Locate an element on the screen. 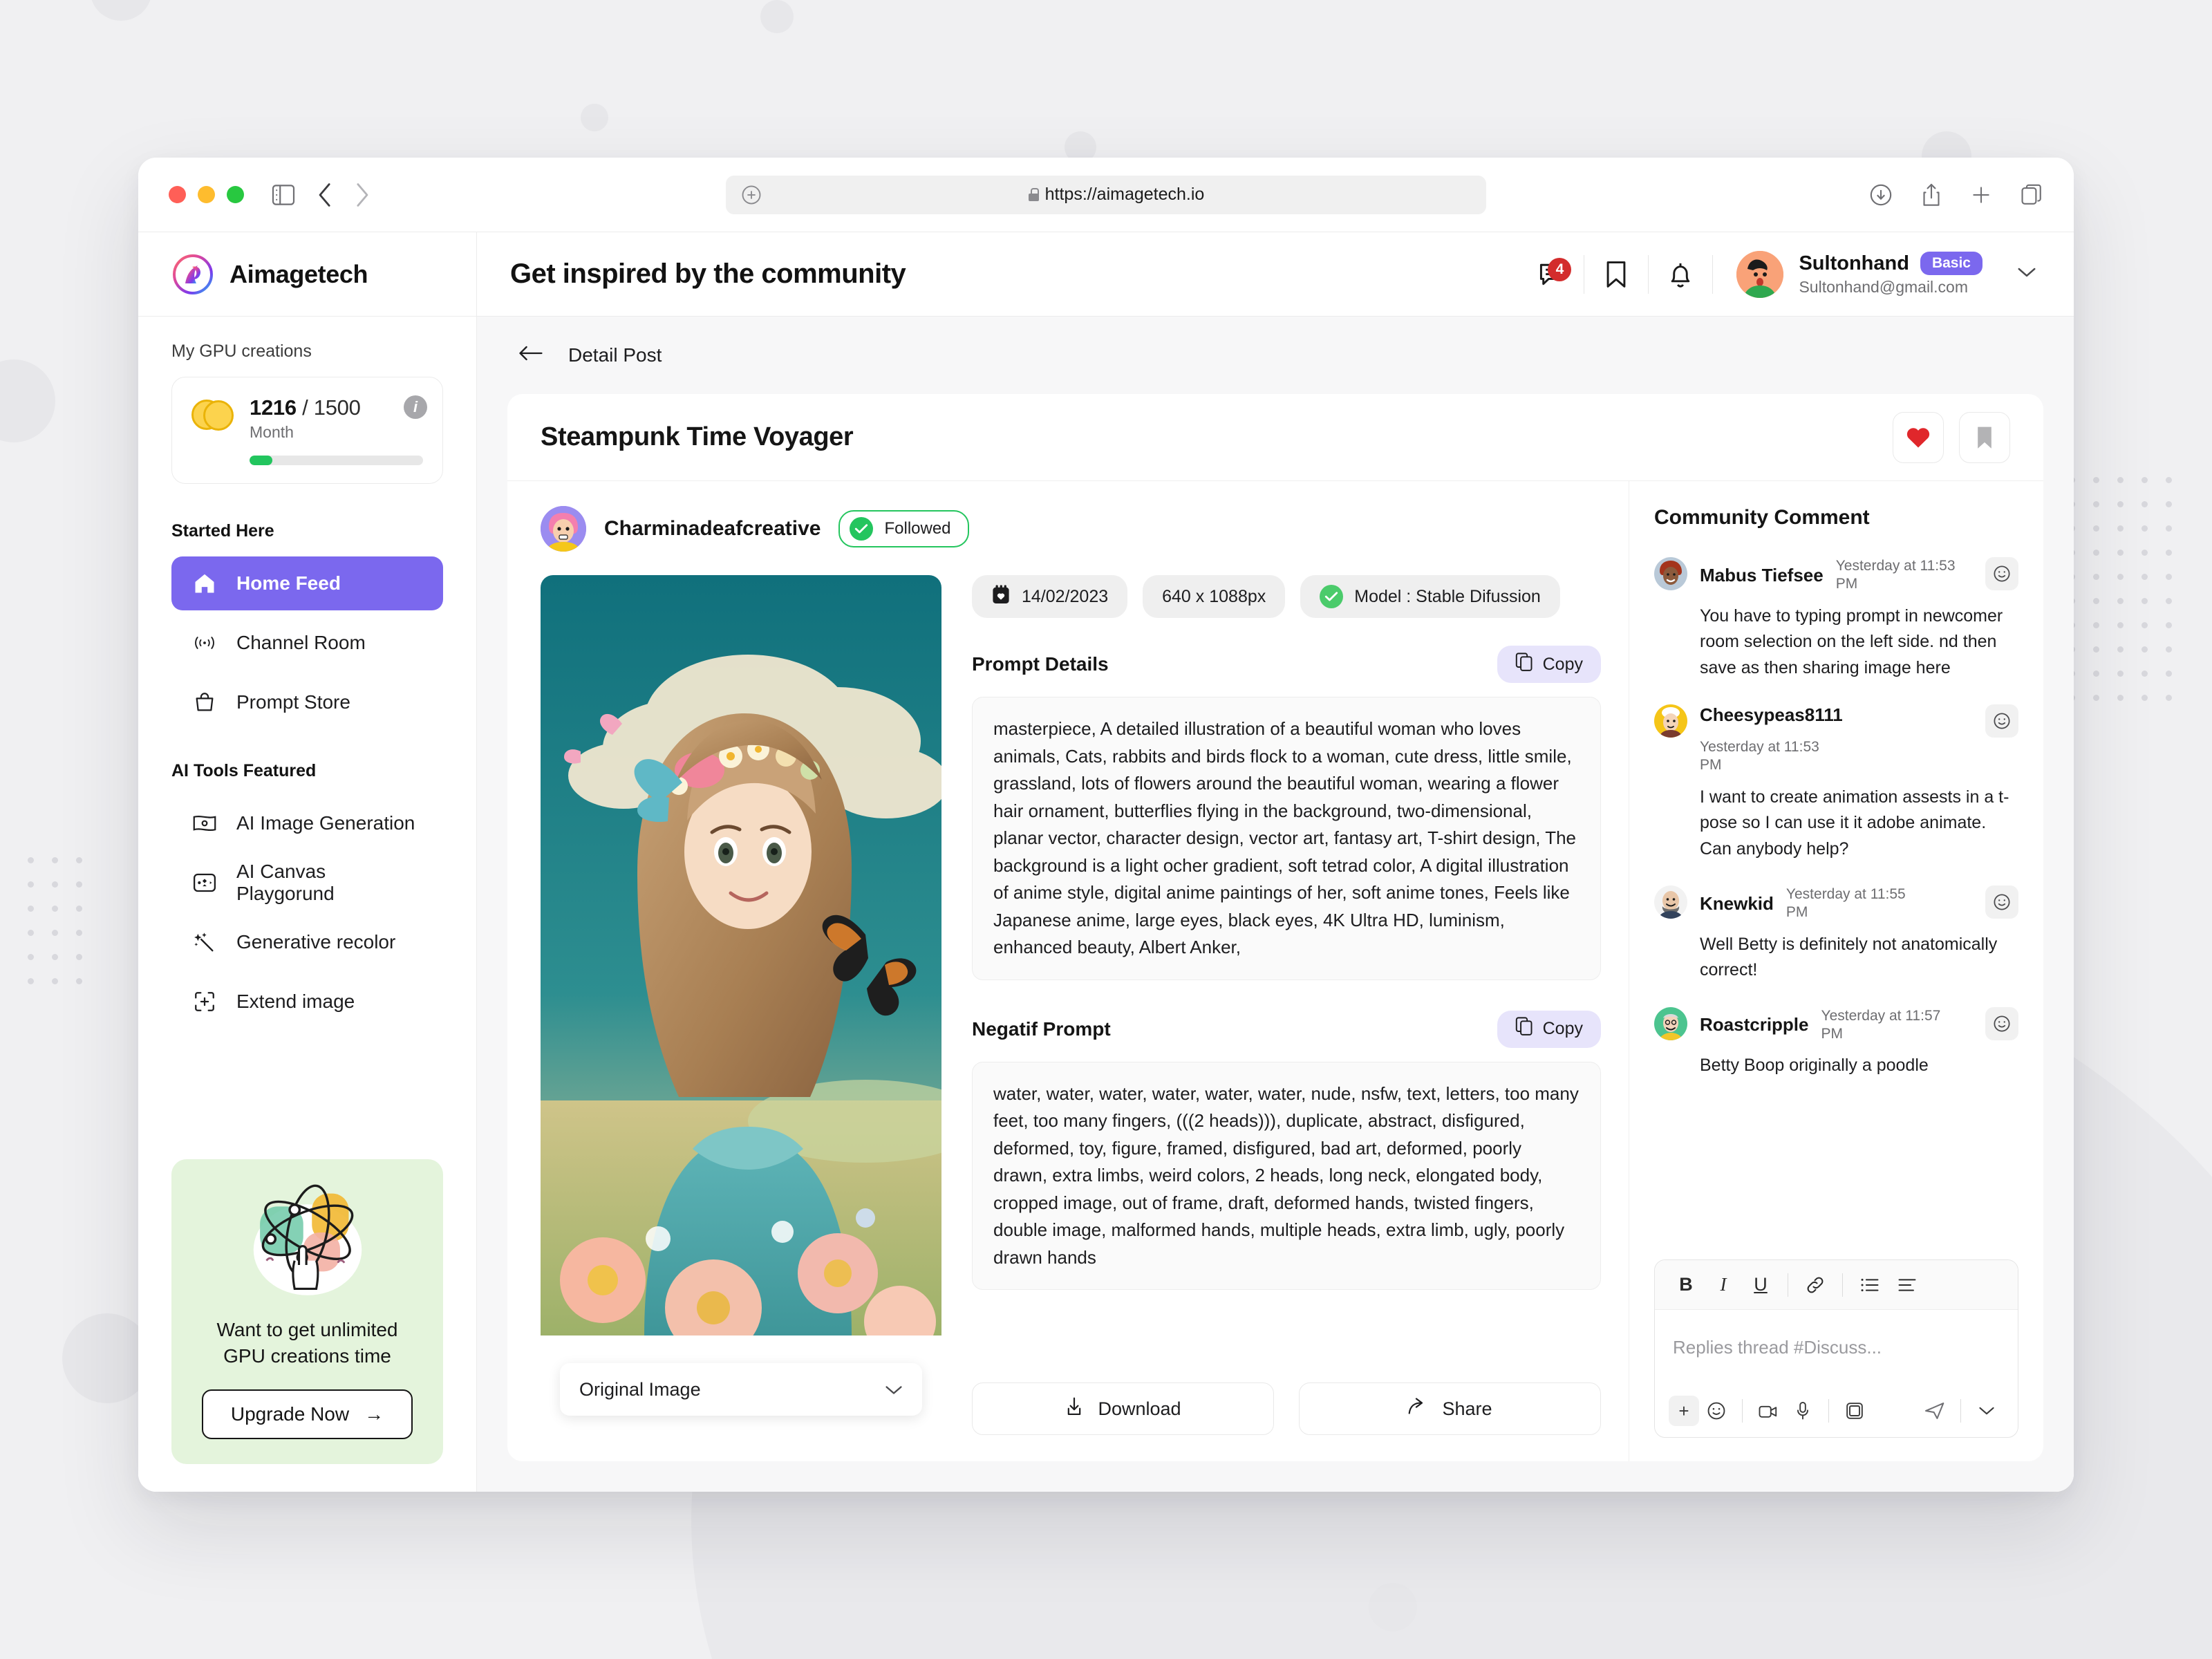 The width and height of the screenshot is (2212, 1659). user-email: Sultonhand@gmail.com is located at coordinates (1884, 287).